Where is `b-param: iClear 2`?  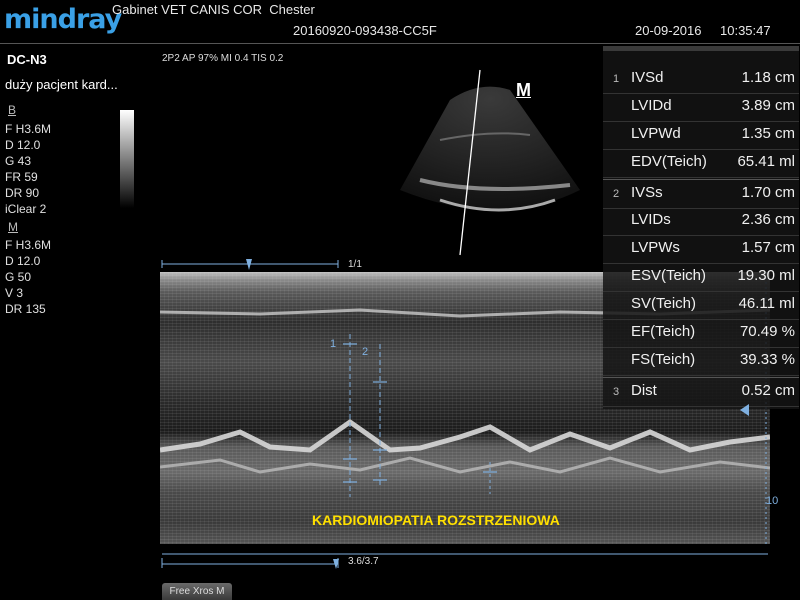 b-param: iClear 2 is located at coordinates (26, 209).